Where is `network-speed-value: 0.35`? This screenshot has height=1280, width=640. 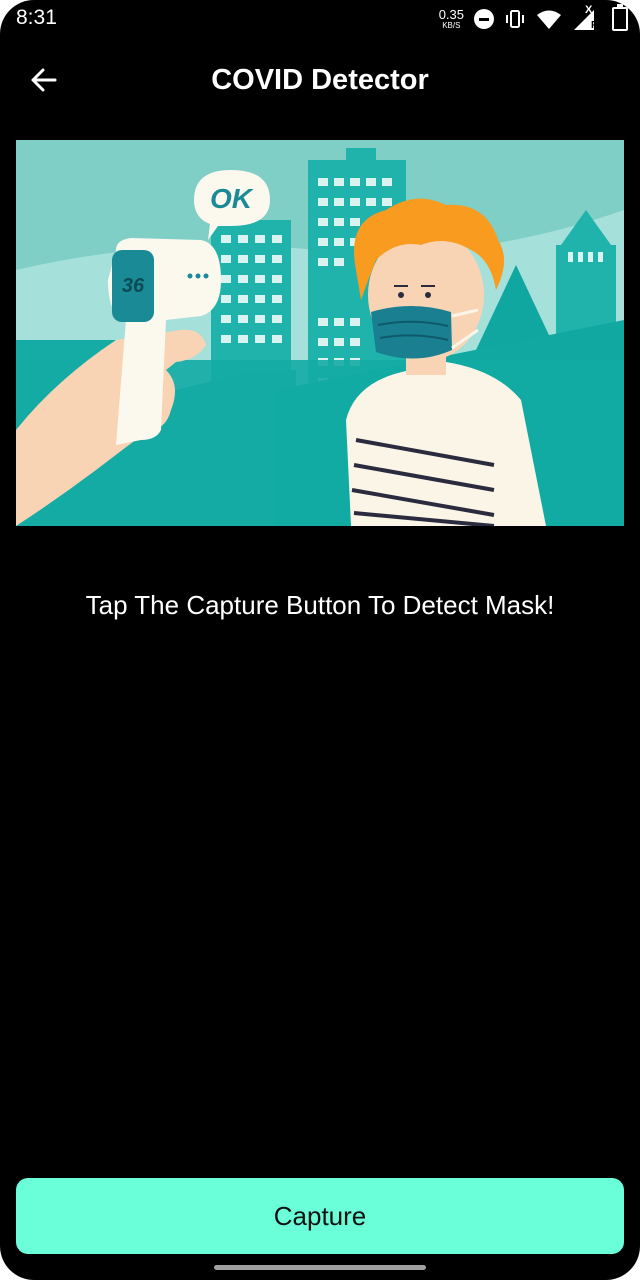 network-speed-value: 0.35 is located at coordinates (451, 14).